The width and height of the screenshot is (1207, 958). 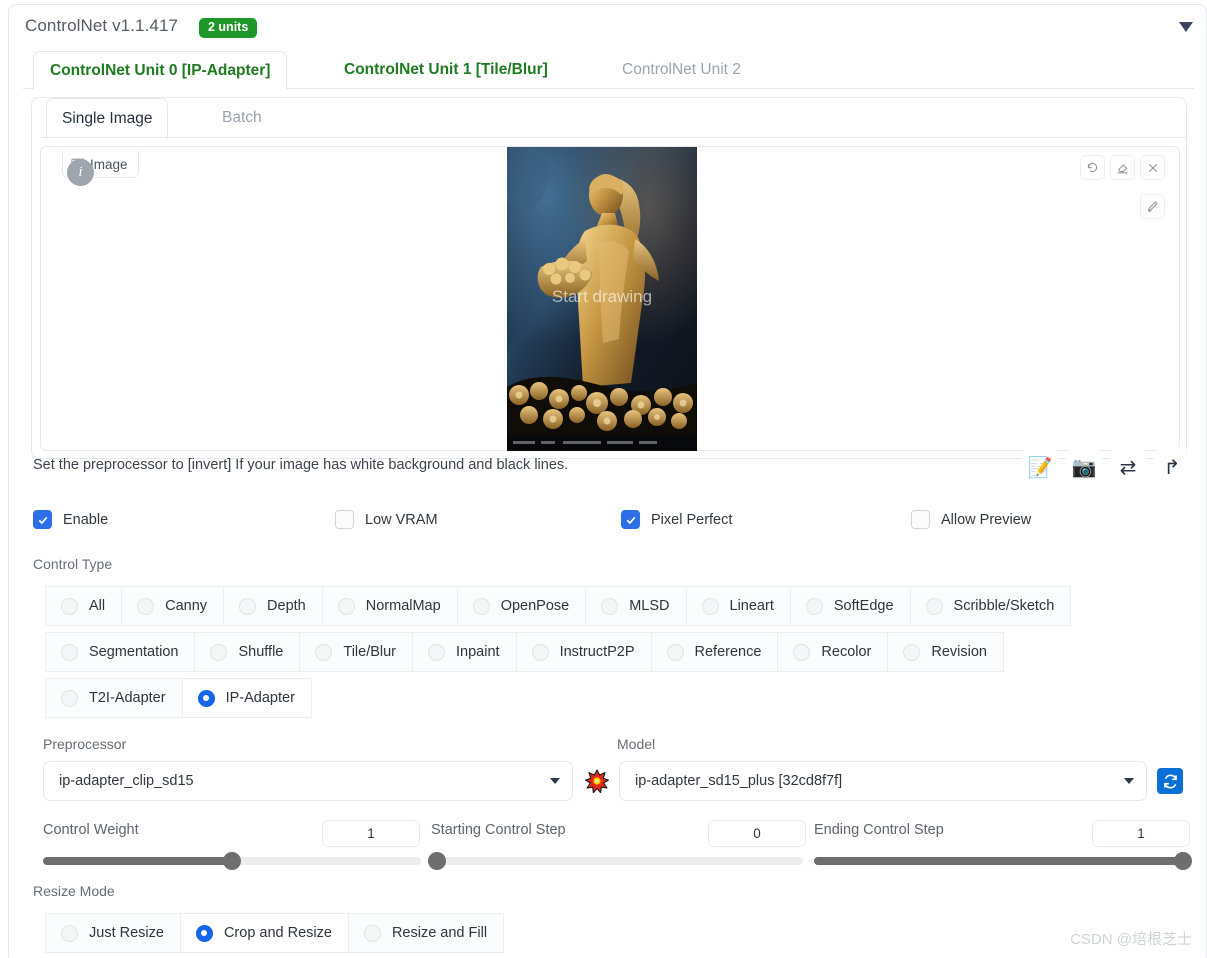 I want to click on control-type-revision: Revision, so click(x=945, y=652).